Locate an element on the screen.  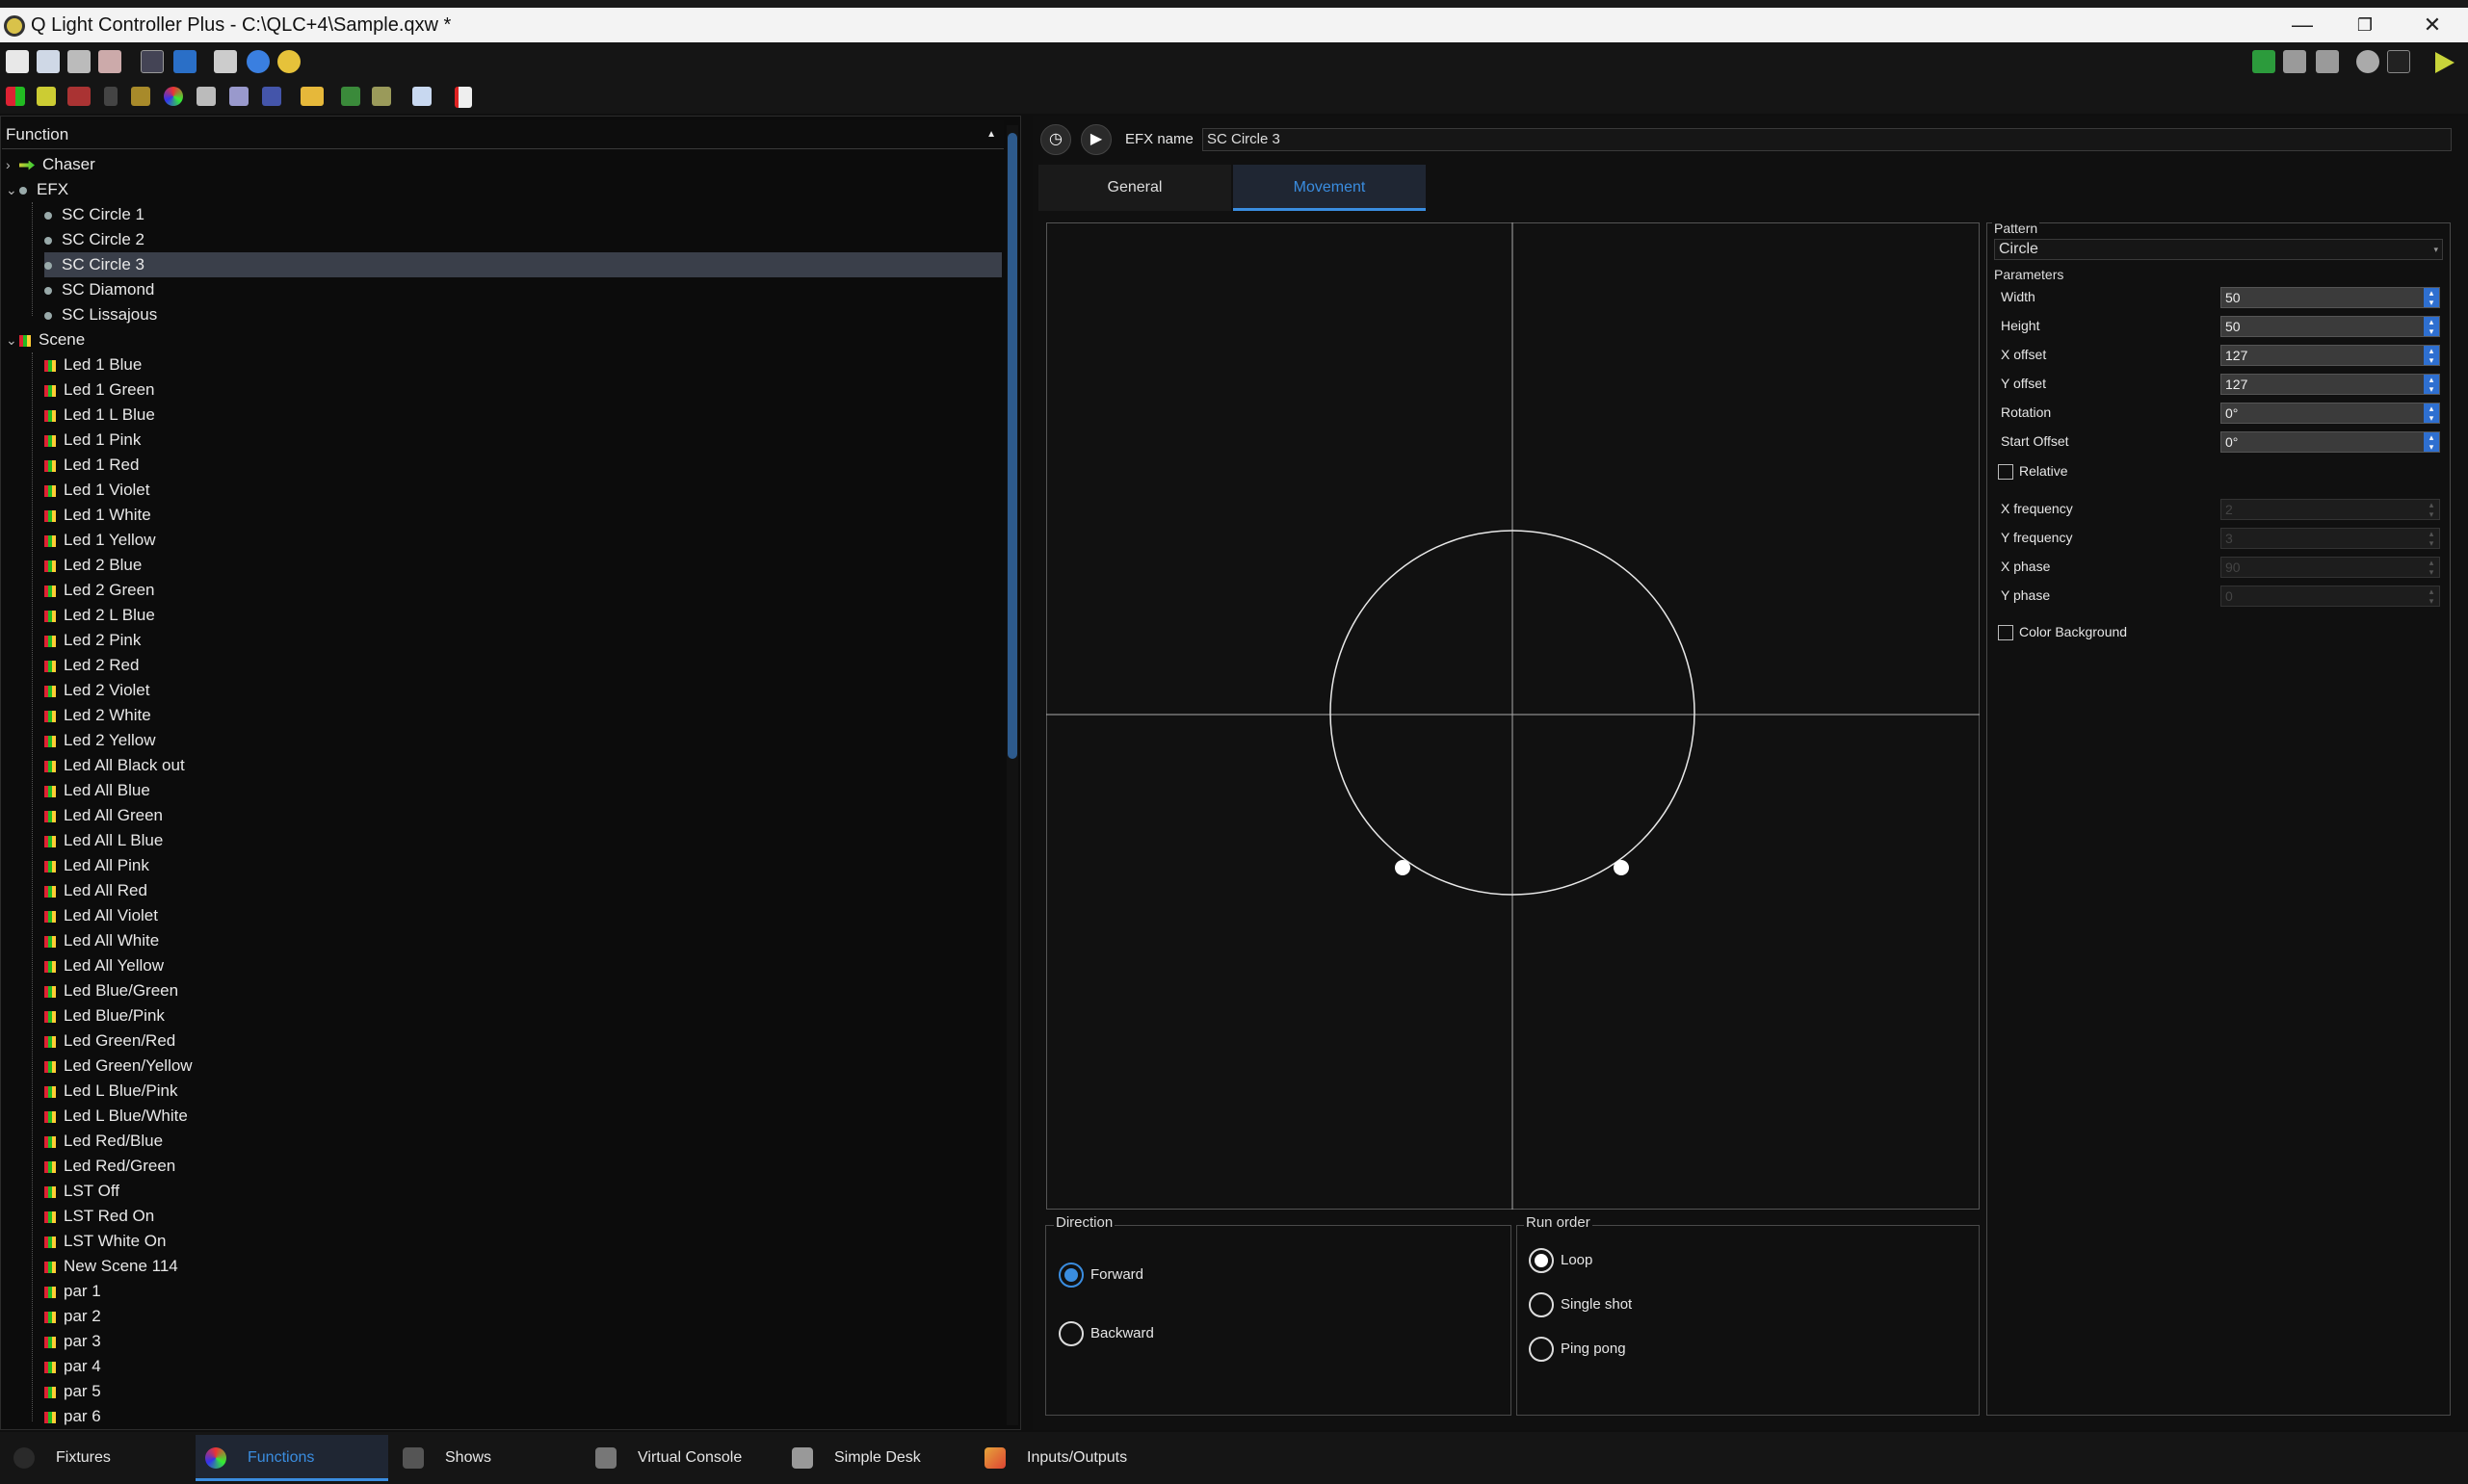
tree-item-scene: par 5 is located at coordinates (72, 1391).